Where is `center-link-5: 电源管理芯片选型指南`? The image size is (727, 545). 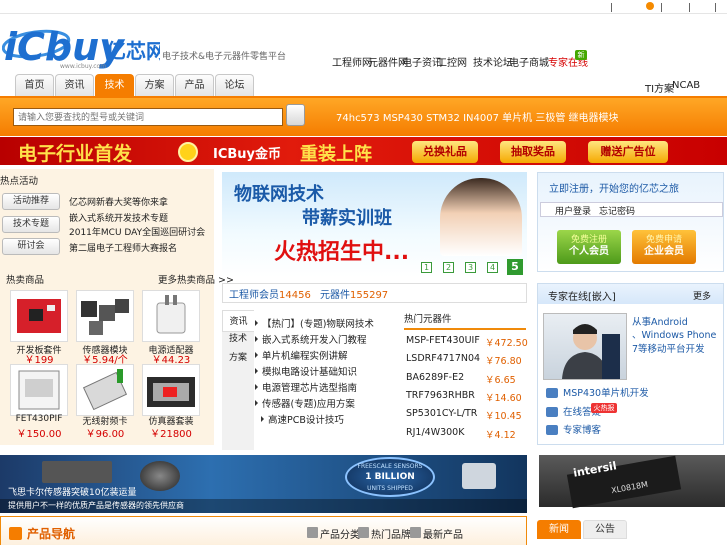
center-link-5: 电源管理芯片选型指南 is located at coordinates (305, 387).